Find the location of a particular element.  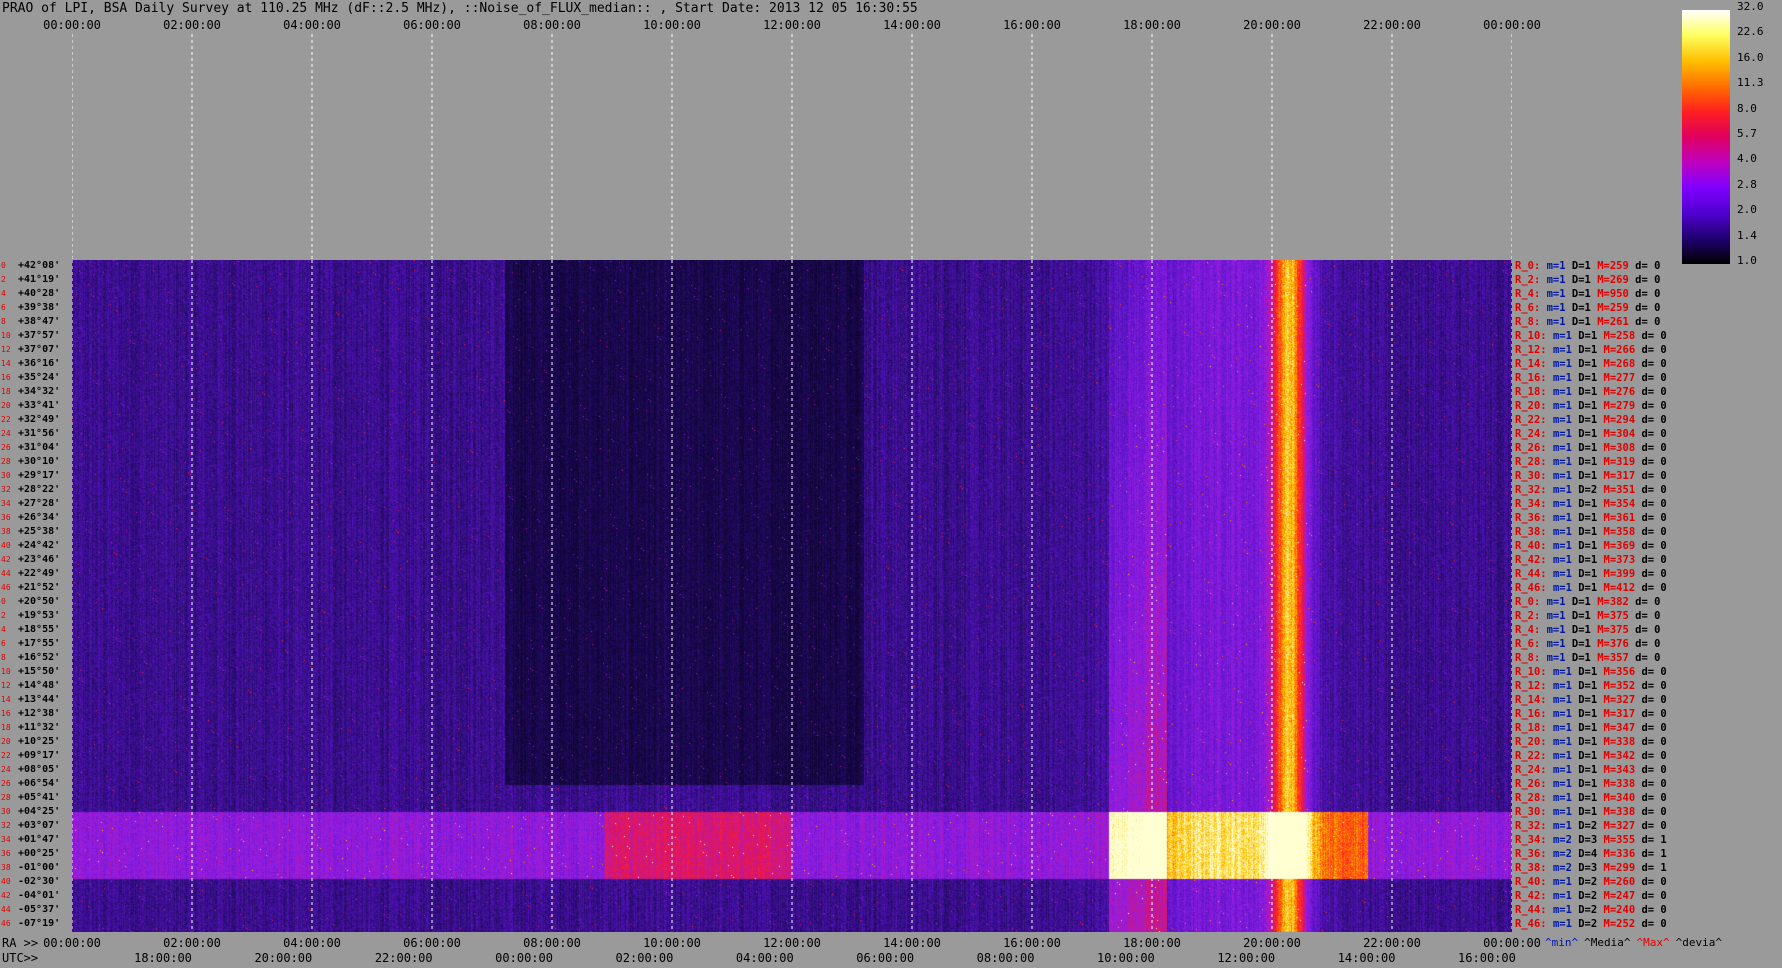

beam-stat-row: R_46: m=1 D=1 M=412 d= 0 is located at coordinates (1591, 588).